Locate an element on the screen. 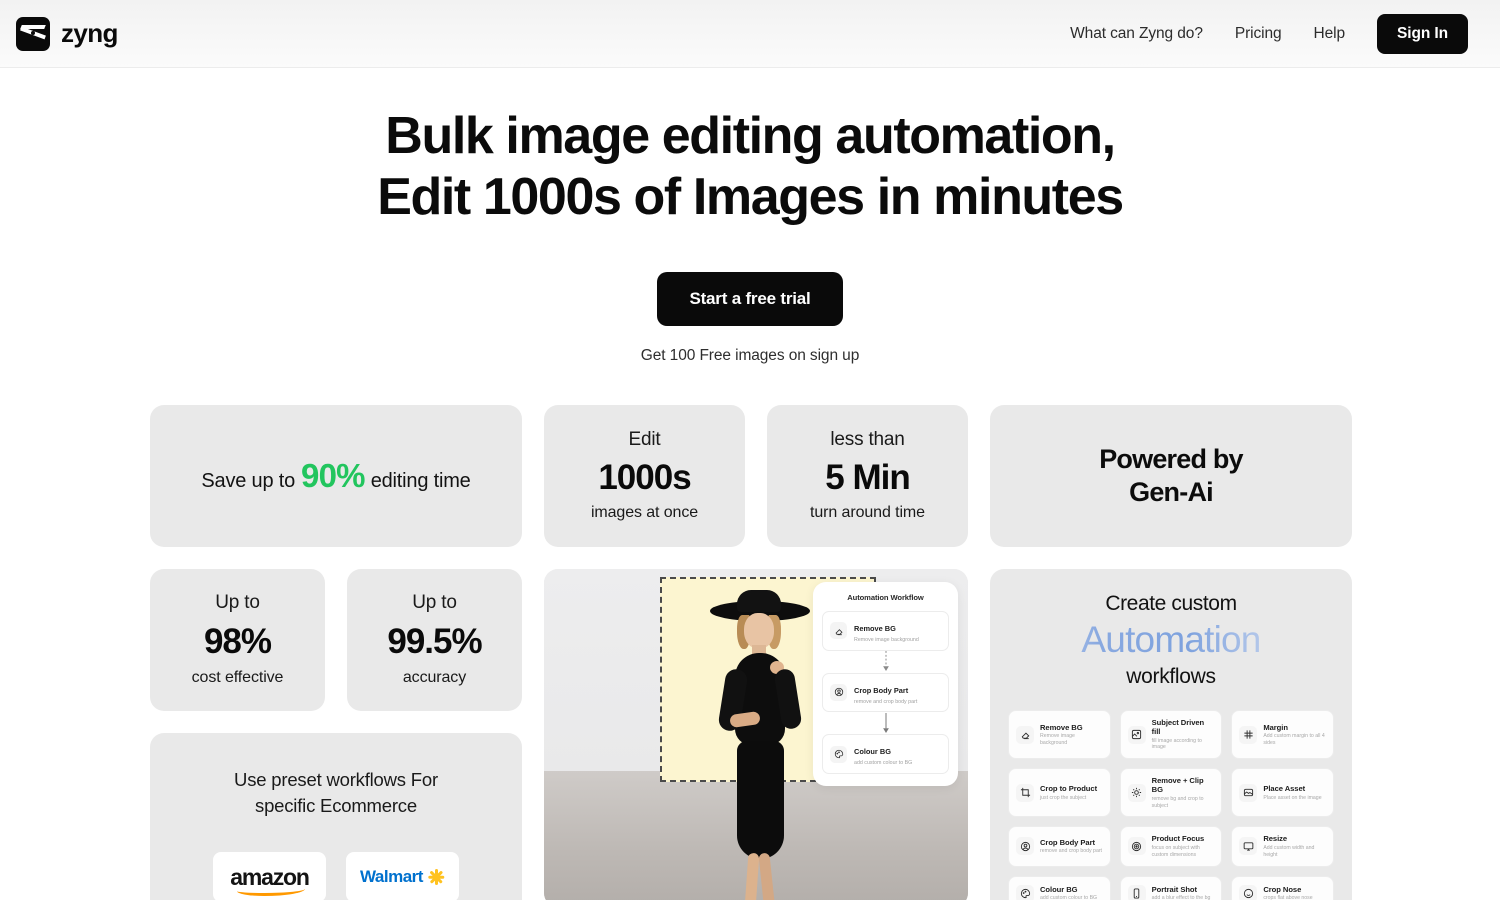 This screenshot has height=900, width=1500. chip-desc: Add custom margin to all 4 sides is located at coordinates (1294, 739).